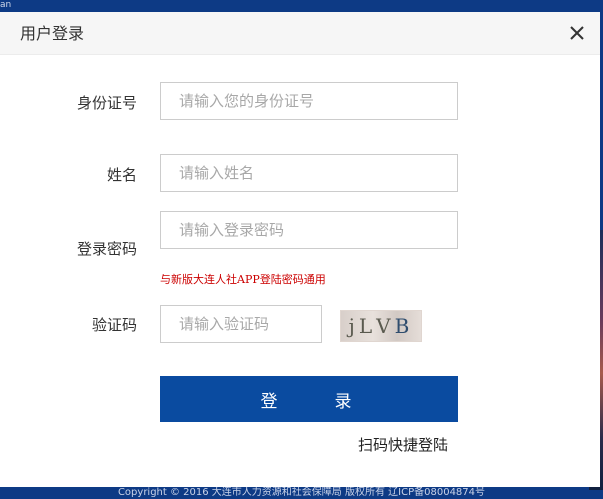 This screenshot has height=499, width=603. What do you see at coordinates (404, 326) in the screenshot?
I see `captcha-char: B` at bounding box center [404, 326].